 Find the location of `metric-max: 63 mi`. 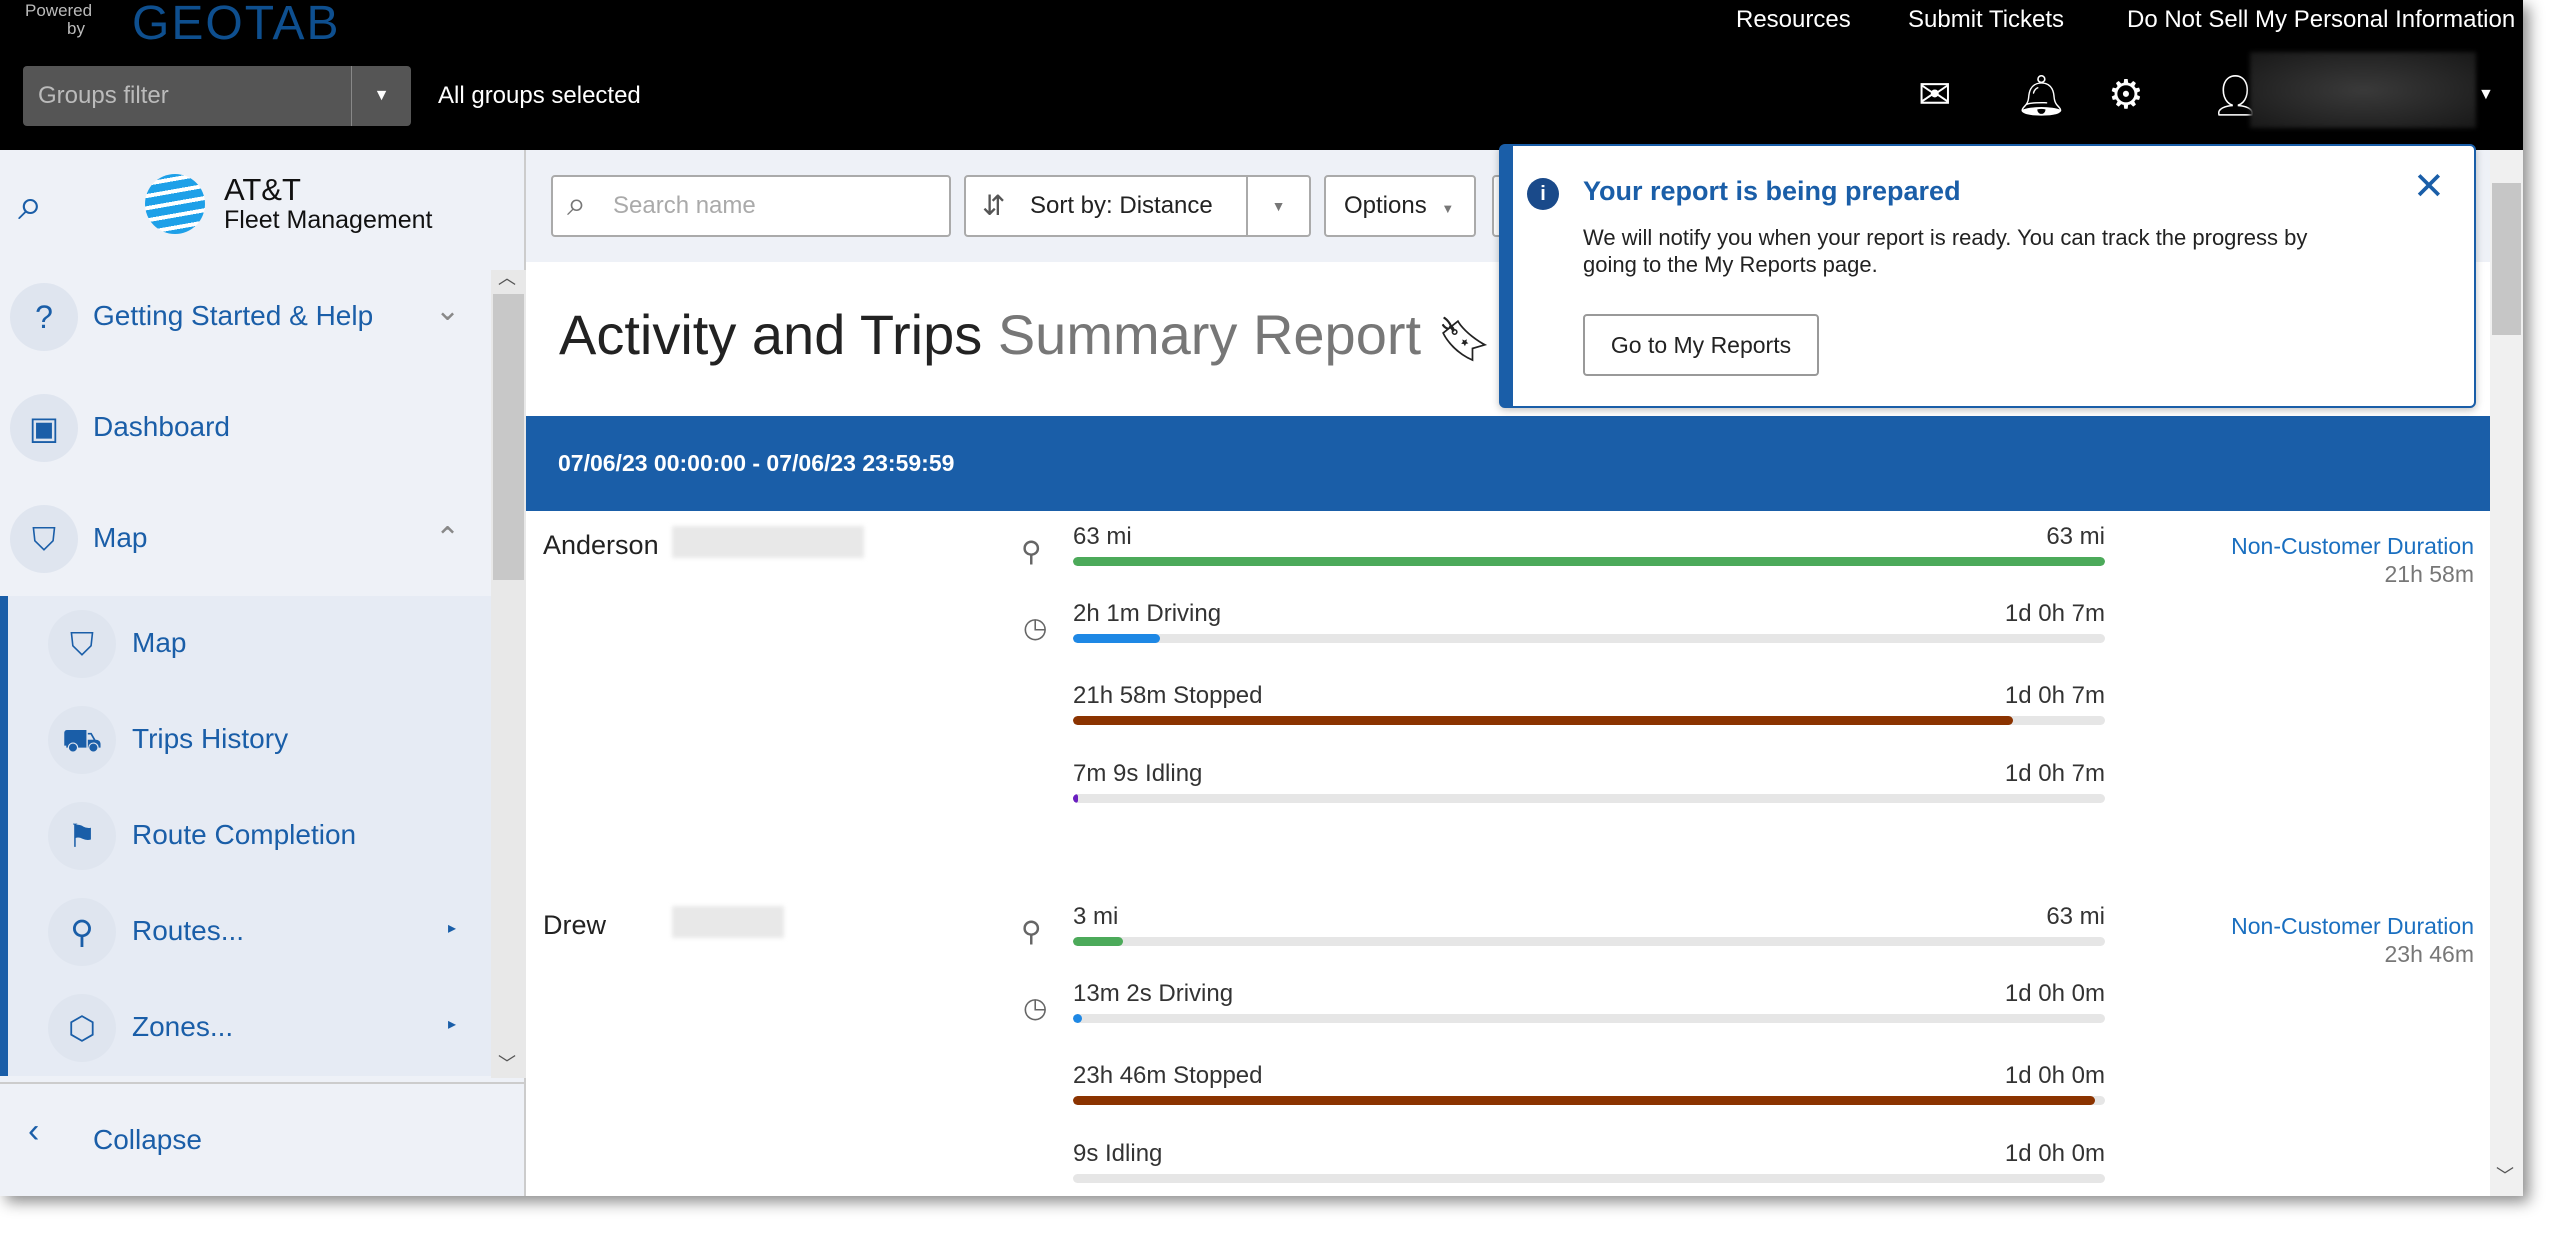

metric-max: 63 mi is located at coordinates (2075, 536).